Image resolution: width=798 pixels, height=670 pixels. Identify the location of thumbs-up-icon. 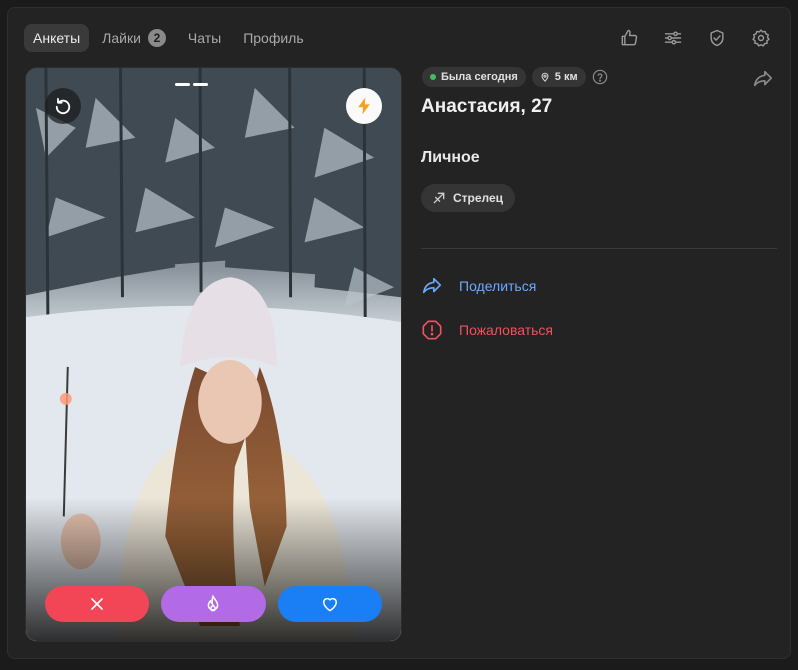
(629, 37).